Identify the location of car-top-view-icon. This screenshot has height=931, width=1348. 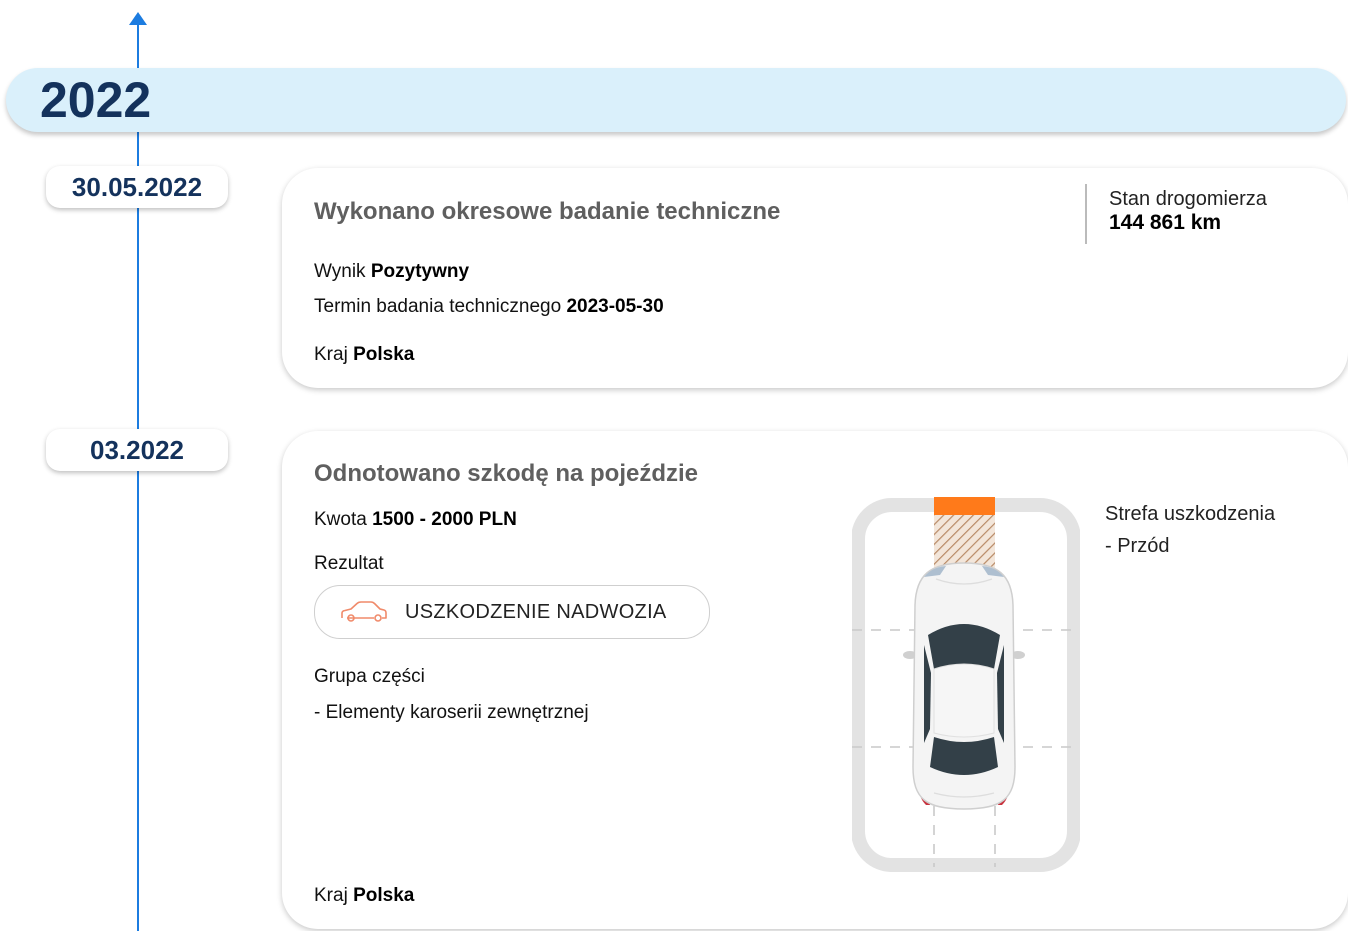
(964, 686).